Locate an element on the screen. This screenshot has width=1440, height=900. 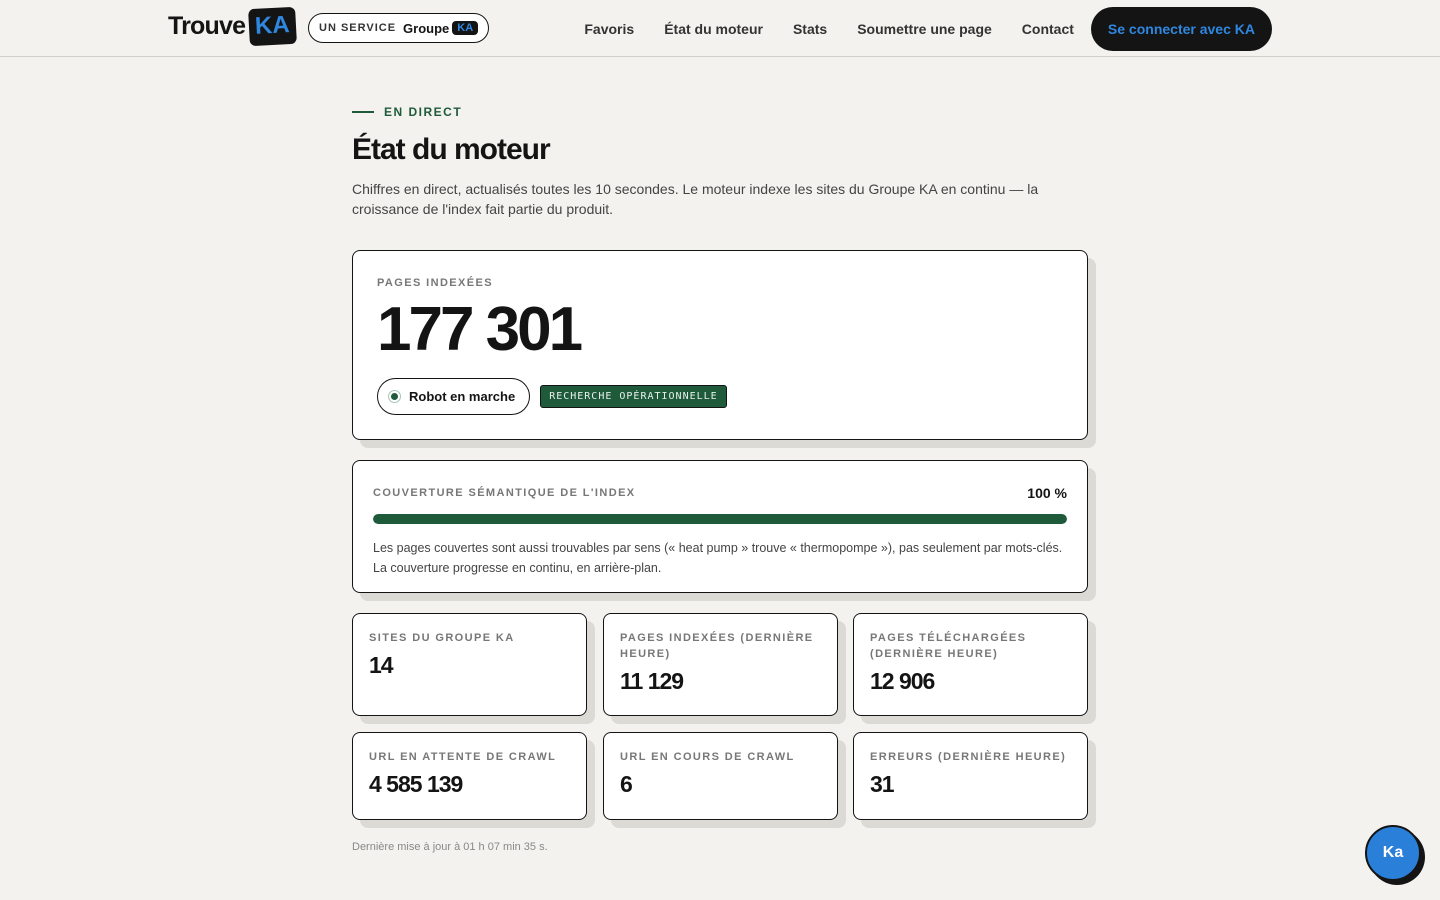
service-badge: KA is located at coordinates (465, 28).